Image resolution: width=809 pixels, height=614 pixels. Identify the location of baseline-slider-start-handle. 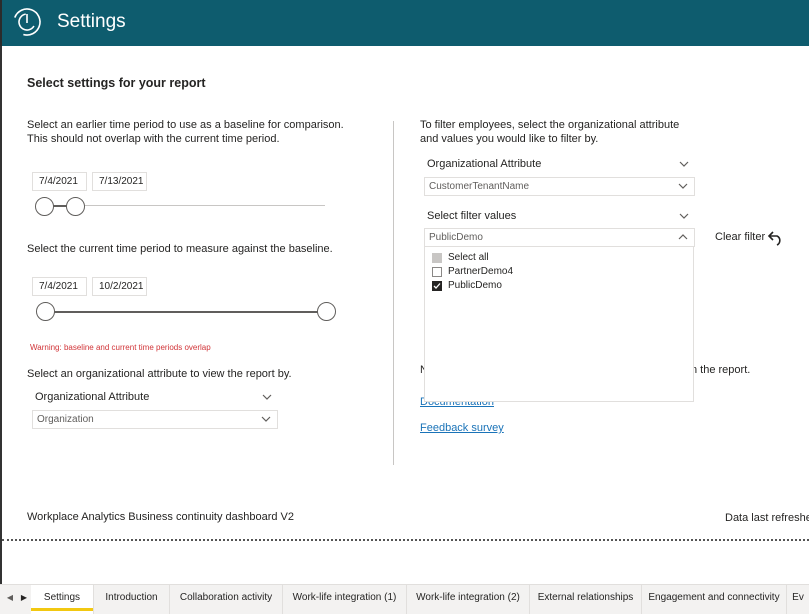
(44, 206).